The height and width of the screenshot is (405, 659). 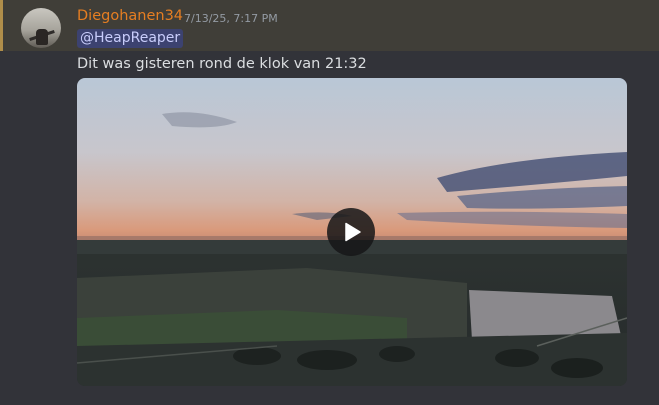 What do you see at coordinates (41, 28) in the screenshot?
I see `avatar` at bounding box center [41, 28].